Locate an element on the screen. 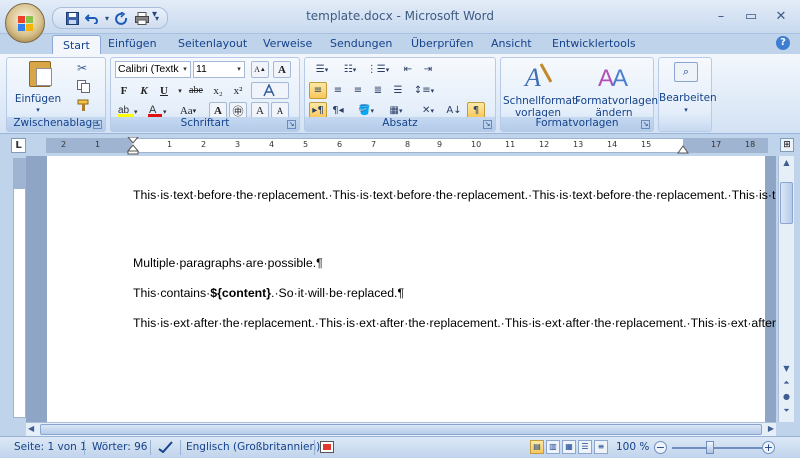  strikethrough-button: abe is located at coordinates (196, 90).